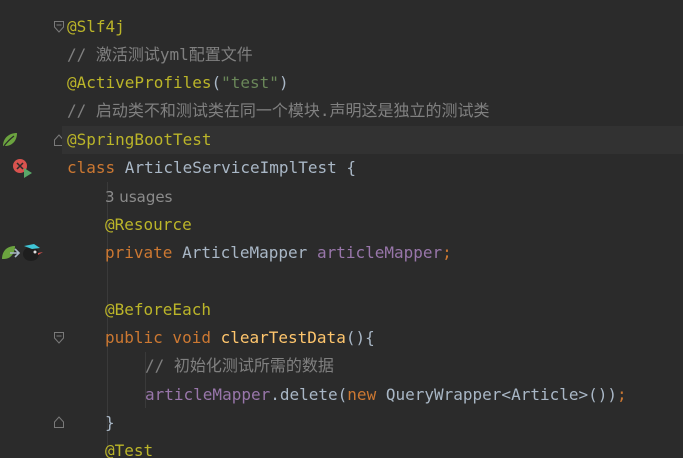 Image resolution: width=683 pixels, height=458 pixels. I want to click on paren: (, so click(216, 82).